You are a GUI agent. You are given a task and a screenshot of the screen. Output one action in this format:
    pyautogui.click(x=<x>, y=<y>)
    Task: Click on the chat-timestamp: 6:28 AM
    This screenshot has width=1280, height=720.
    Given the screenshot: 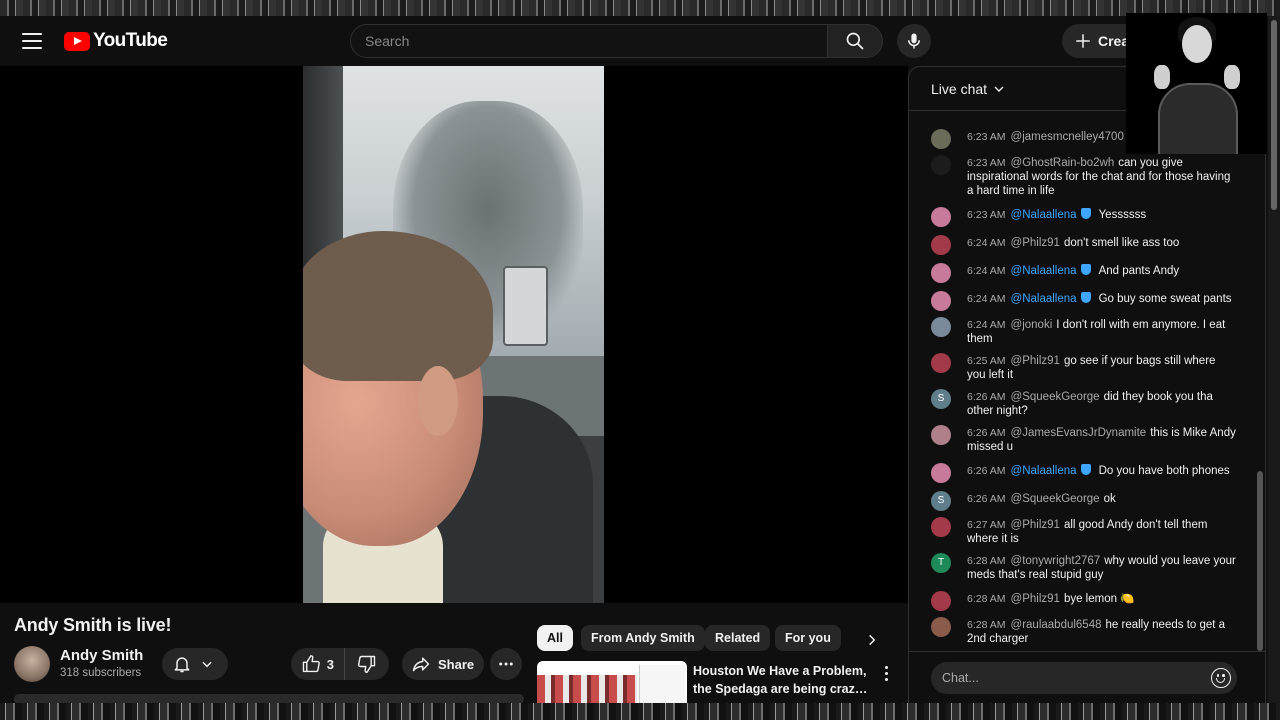 What is the action you would take?
    pyautogui.click(x=986, y=599)
    